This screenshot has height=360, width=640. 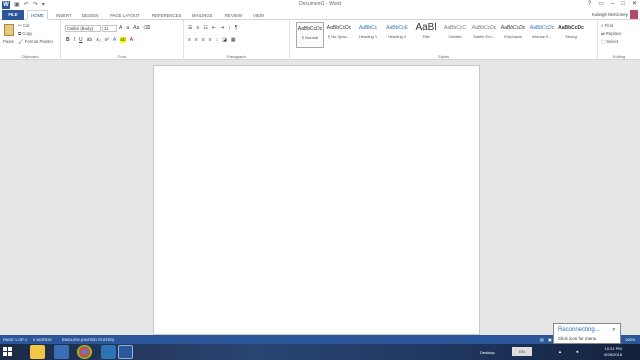 I want to click on font-color-icon: A, so click(x=131, y=40).